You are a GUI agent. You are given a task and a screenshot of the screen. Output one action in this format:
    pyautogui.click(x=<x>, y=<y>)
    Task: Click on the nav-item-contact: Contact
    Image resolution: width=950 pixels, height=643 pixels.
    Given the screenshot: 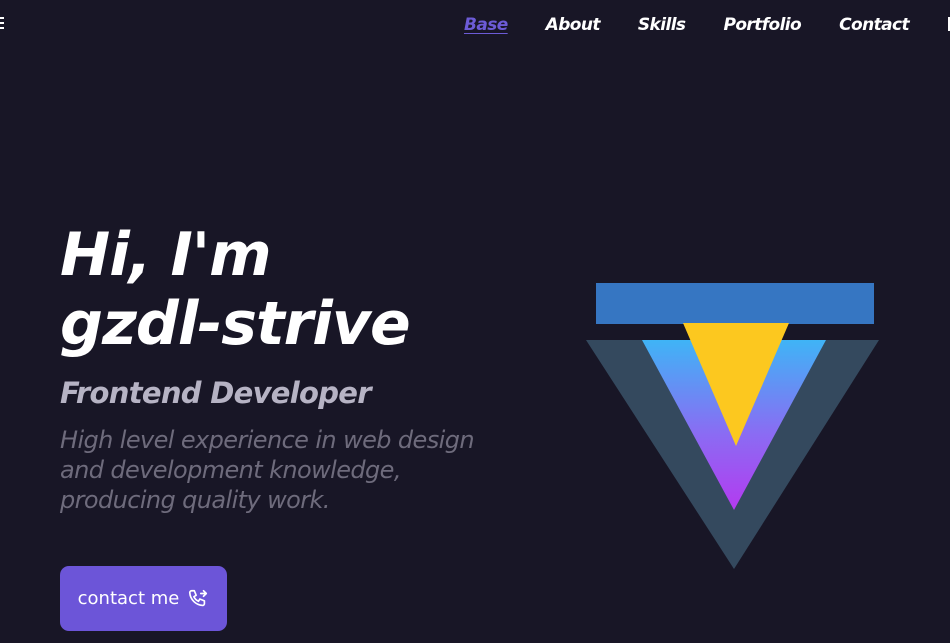 What is the action you would take?
    pyautogui.click(x=874, y=25)
    